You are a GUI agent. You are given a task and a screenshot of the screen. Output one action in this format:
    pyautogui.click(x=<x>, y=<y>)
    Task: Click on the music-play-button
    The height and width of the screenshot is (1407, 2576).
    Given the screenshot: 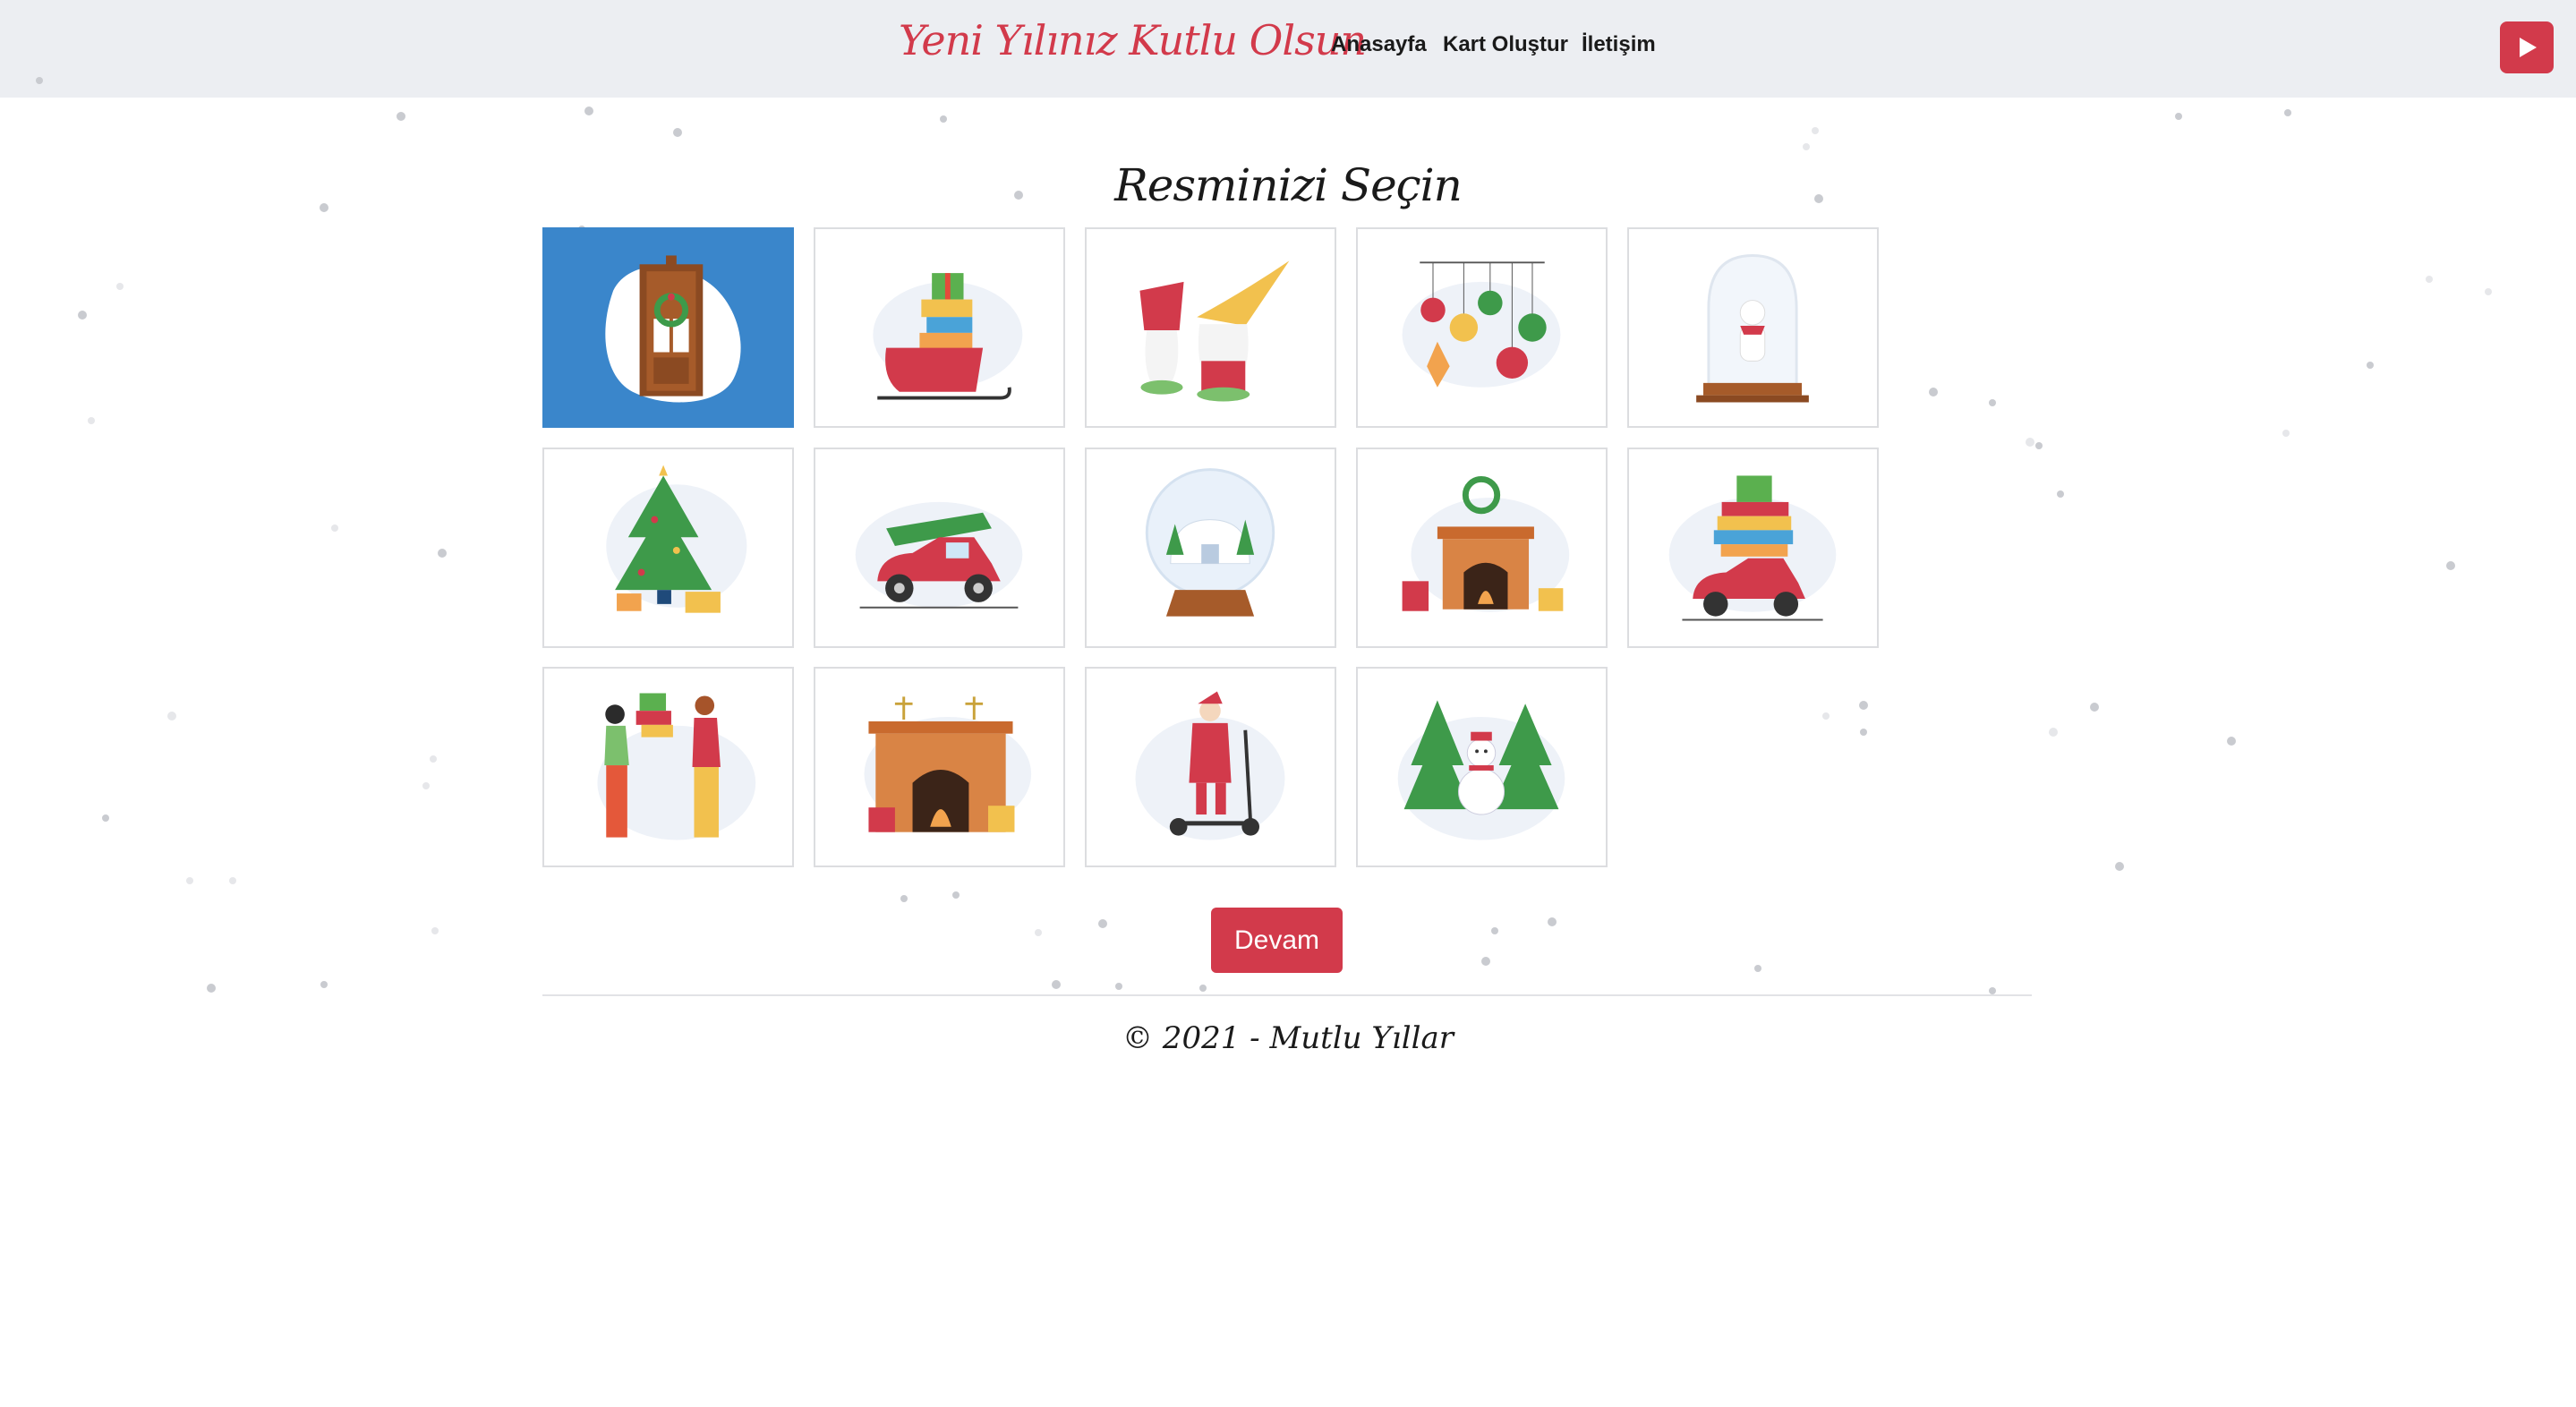 What is the action you would take?
    pyautogui.click(x=2527, y=47)
    